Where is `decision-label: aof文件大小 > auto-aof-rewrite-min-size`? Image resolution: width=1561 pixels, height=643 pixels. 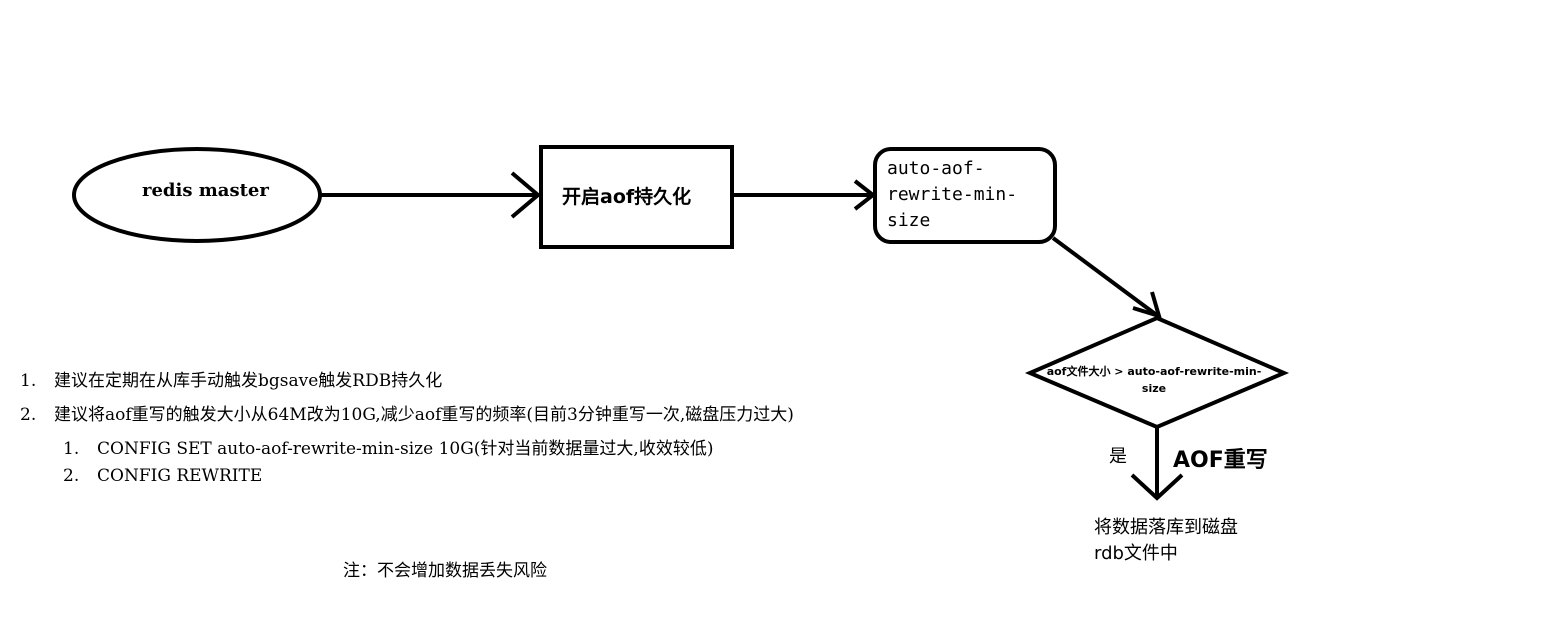
decision-label: aof文件大小 > auto-aof-rewrite-min-size is located at coordinates (1154, 380).